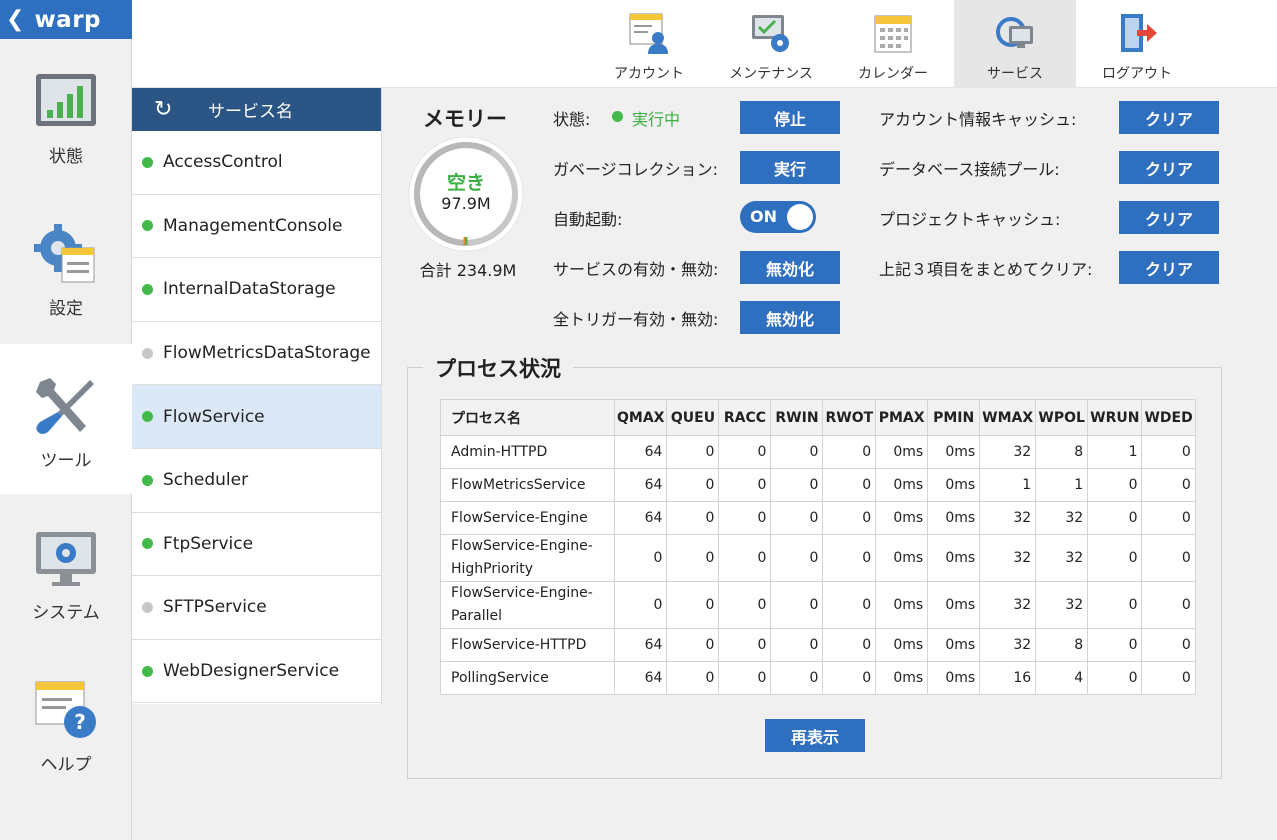 This screenshot has width=1277, height=840. Describe the element at coordinates (978, 119) in the screenshot. I see `account-cache-label: アカウント情報キャッシュ:` at that location.